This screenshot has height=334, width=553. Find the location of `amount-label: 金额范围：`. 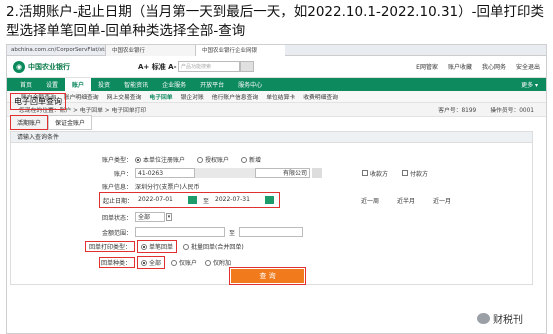

amount-label: 金额范围： is located at coordinates (116, 233).